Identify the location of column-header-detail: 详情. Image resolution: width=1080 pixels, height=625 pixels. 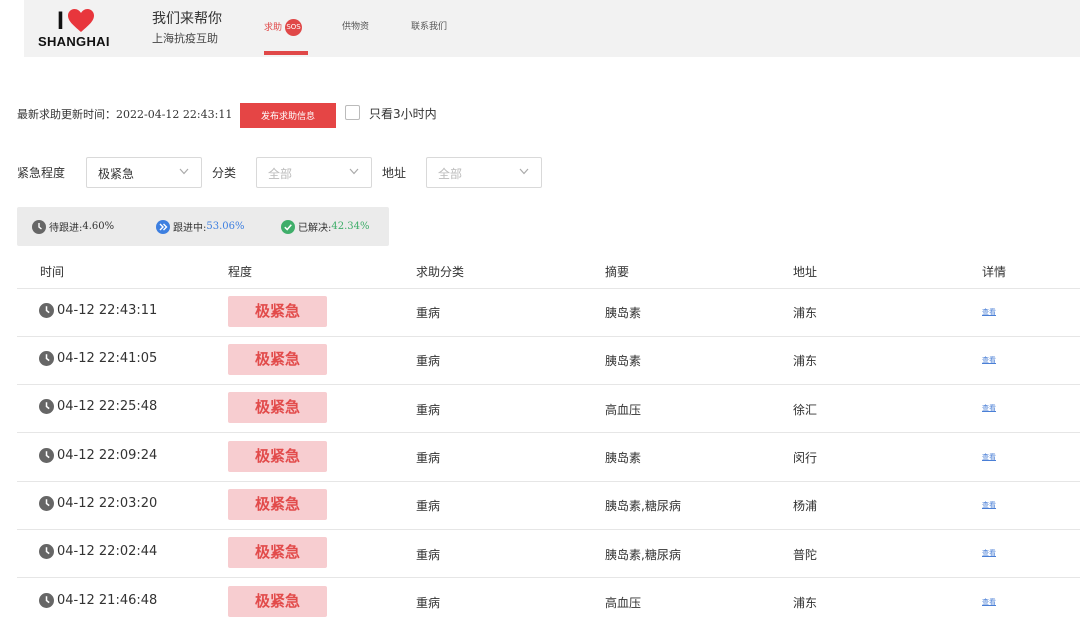
(994, 272).